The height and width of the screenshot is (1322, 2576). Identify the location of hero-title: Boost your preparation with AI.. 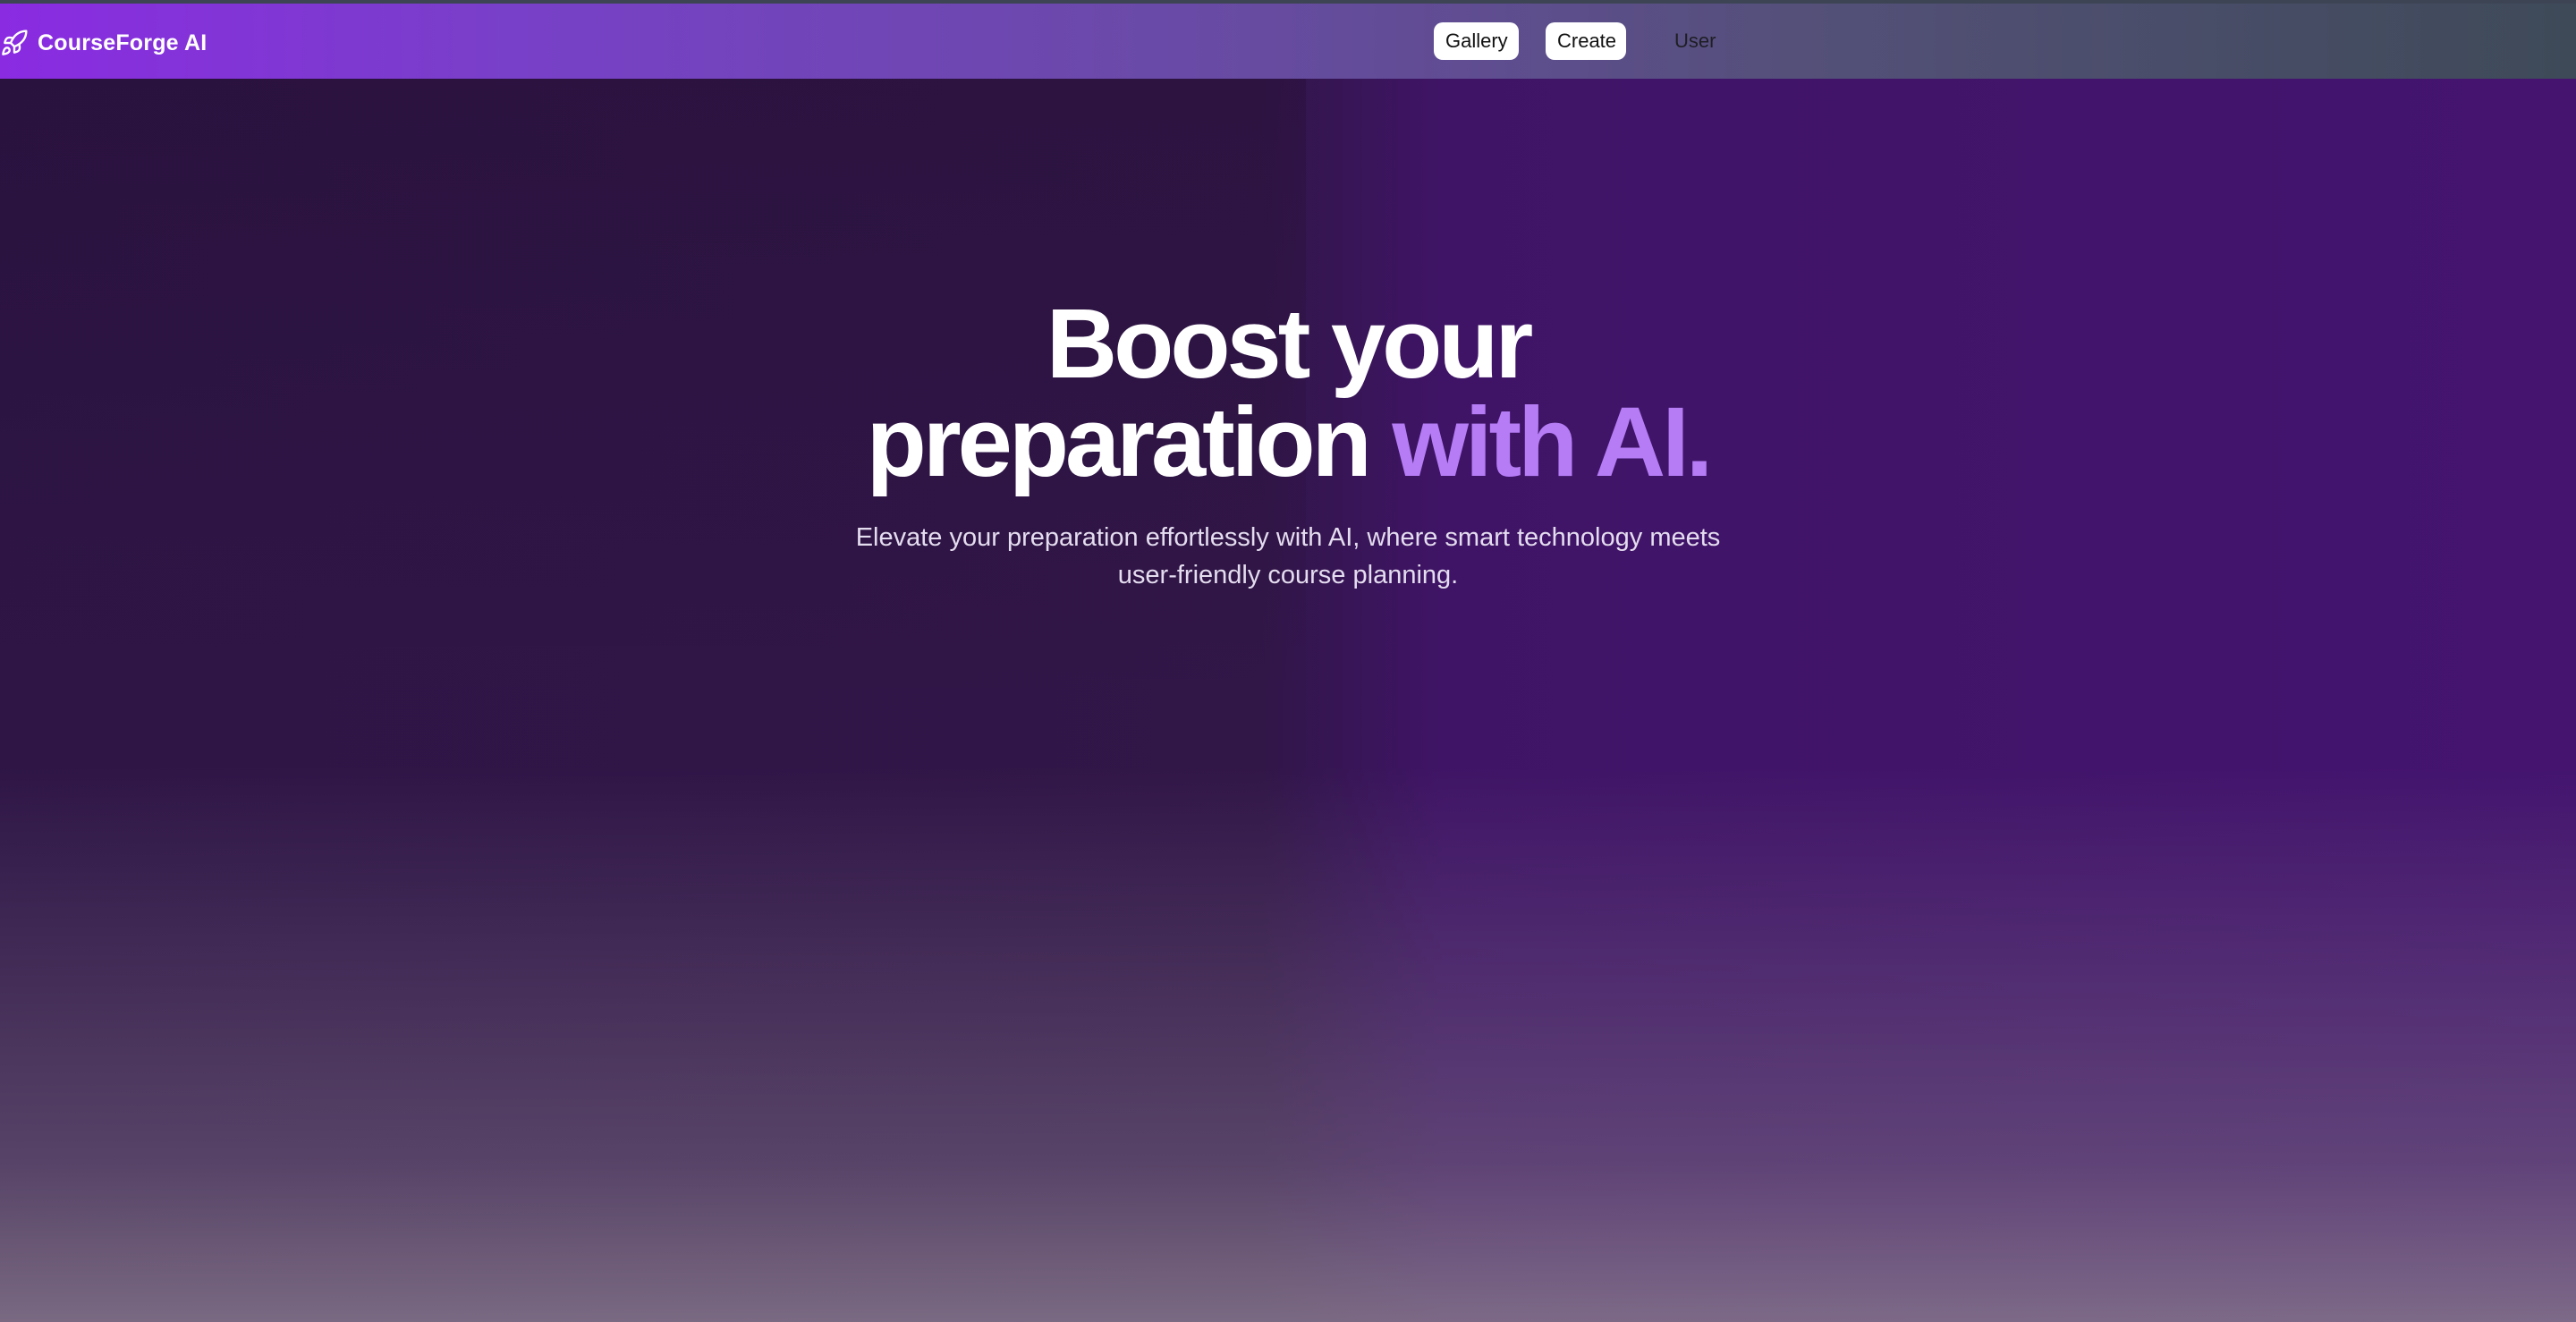
(1288, 393).